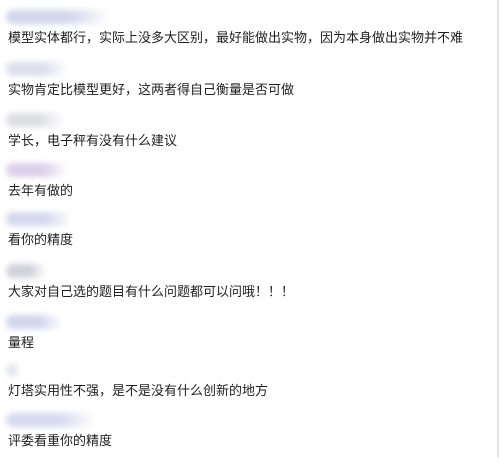  I want to click on chat-message: 灯塔实用性不强，是不是没有什么创新的地方, so click(249, 387).